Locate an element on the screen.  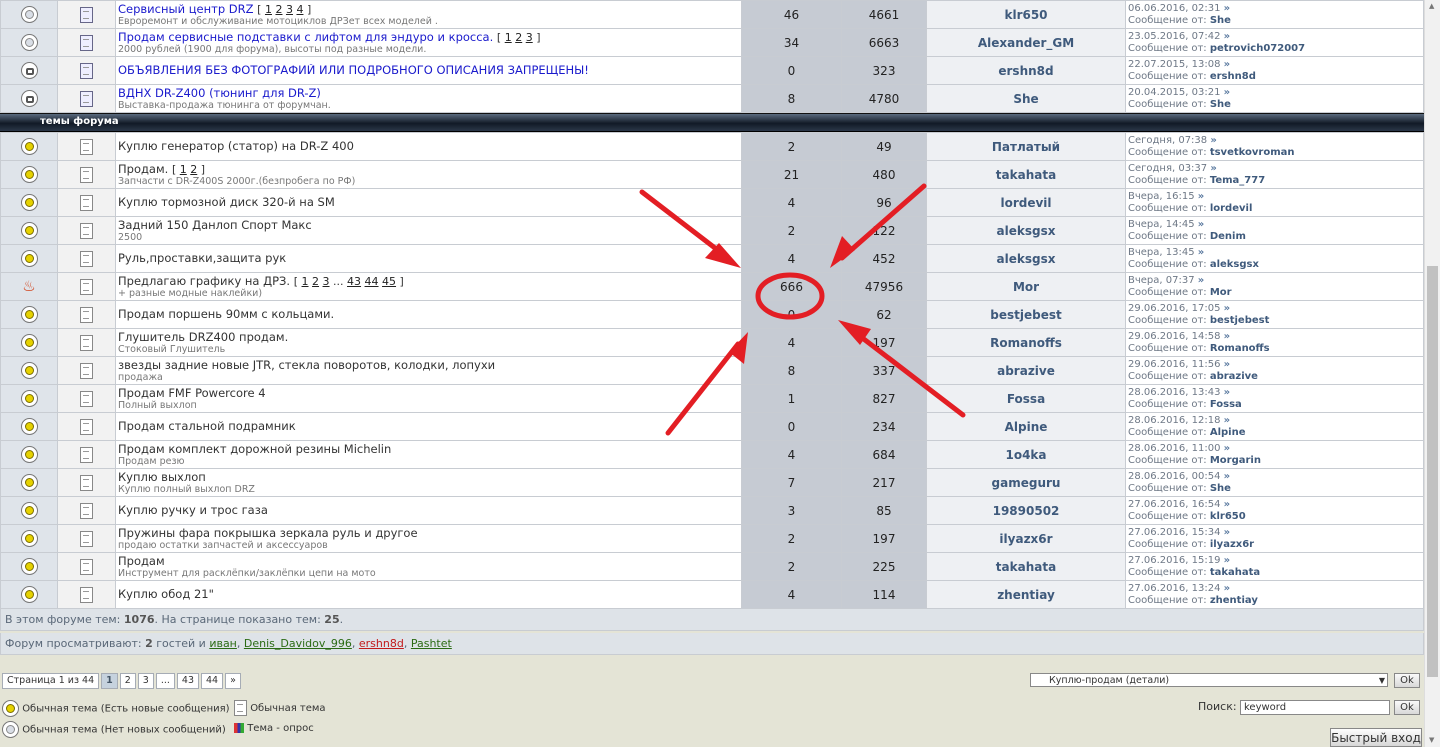
last-post-author: takahata is located at coordinates (1235, 572).